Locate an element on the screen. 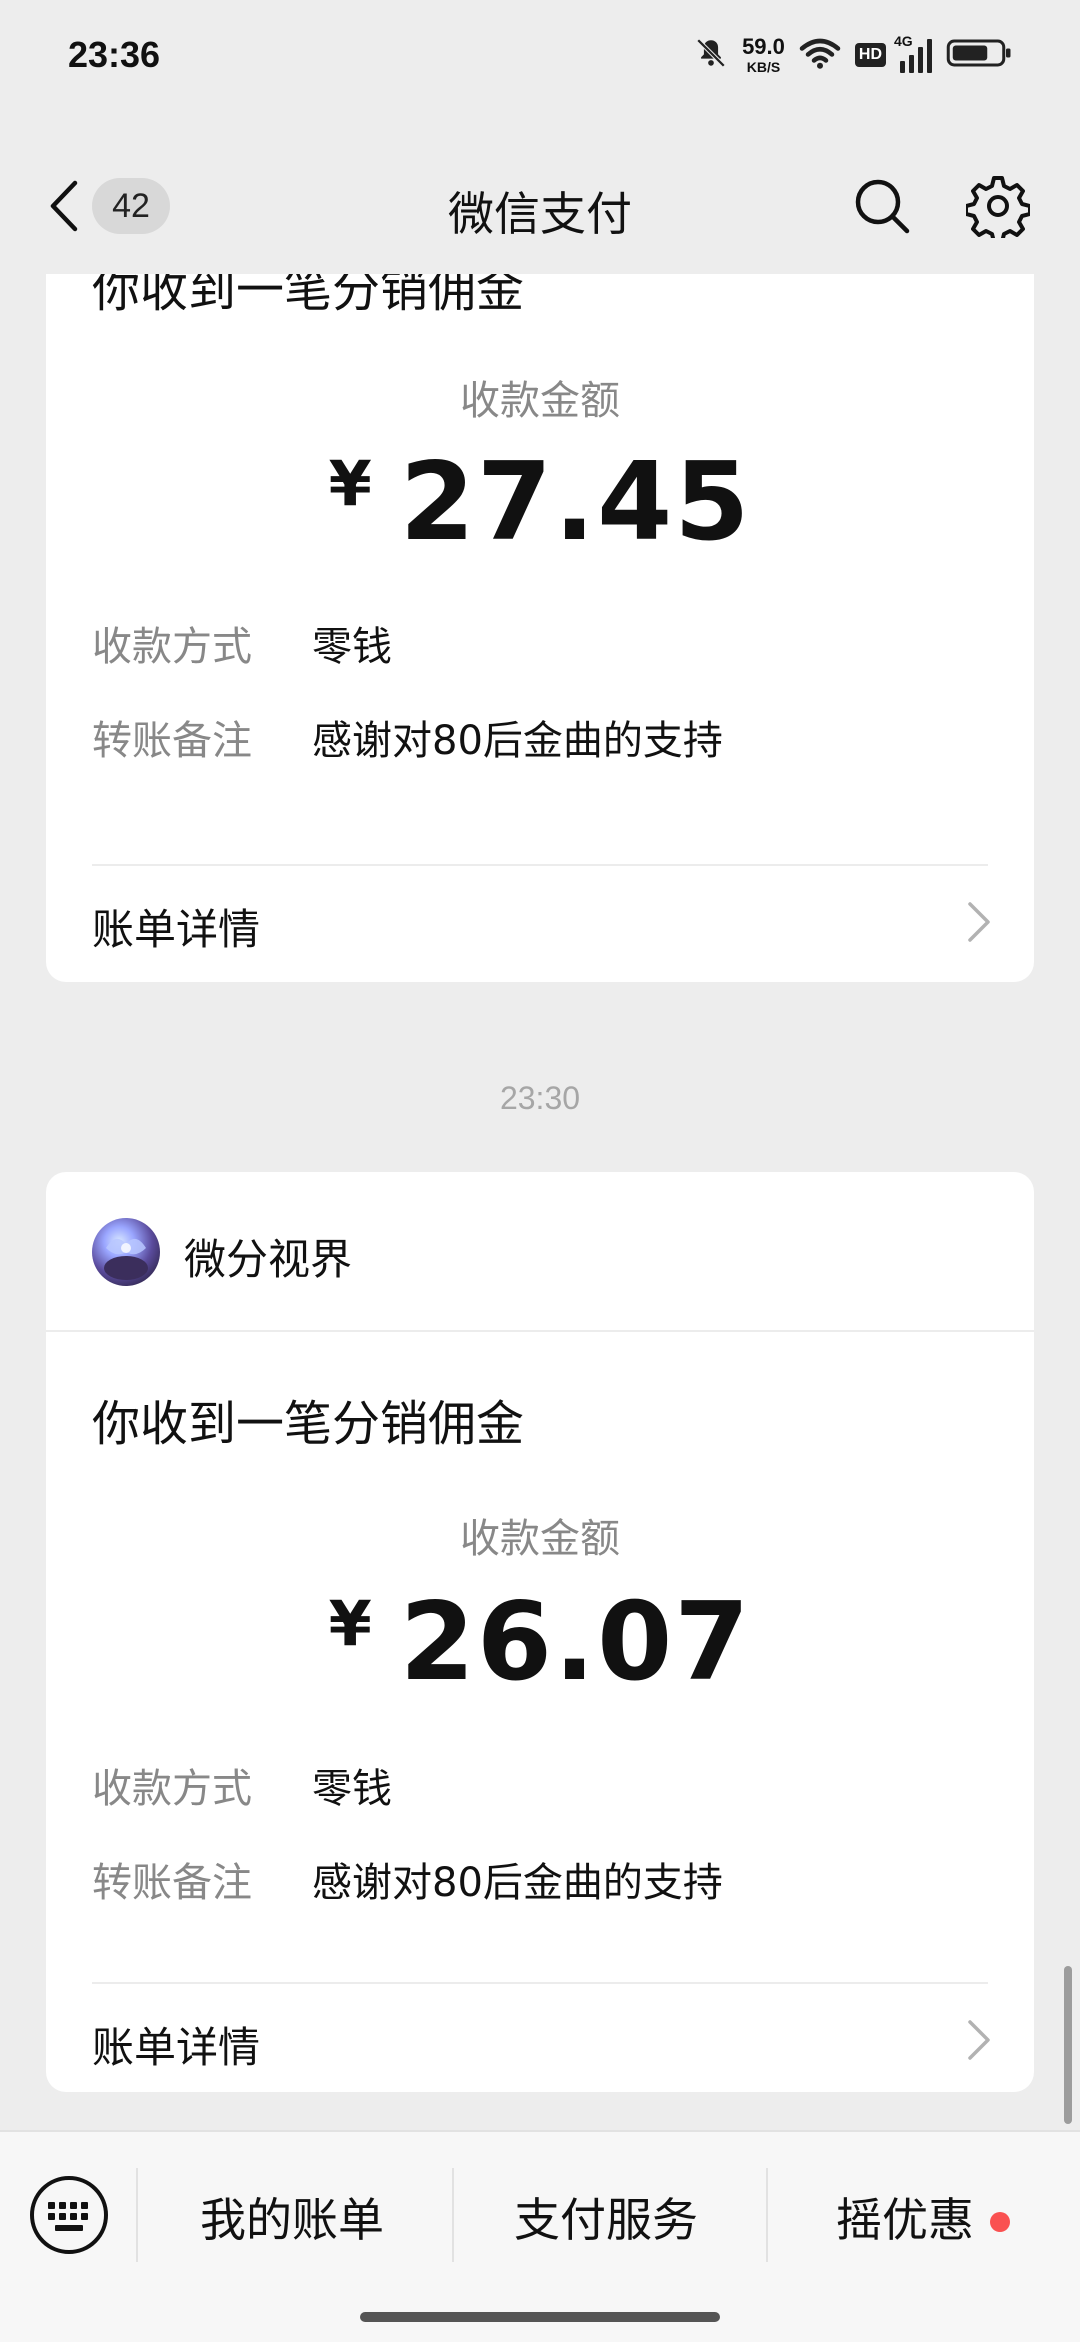 This screenshot has height=2342, width=1080. gear-icon is located at coordinates (998, 210).